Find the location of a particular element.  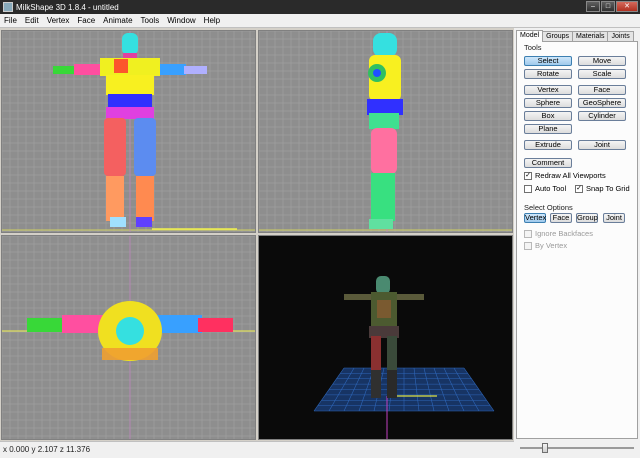

snap-to-grid-checkbox: ✓ Snap To Grid is located at coordinates (602, 188).